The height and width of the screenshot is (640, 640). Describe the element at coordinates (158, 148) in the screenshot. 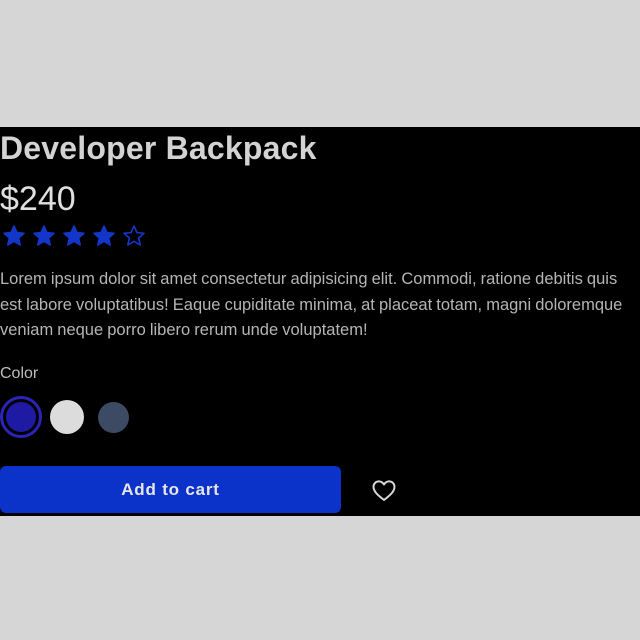

I see `product-title: Developer Backpack` at that location.